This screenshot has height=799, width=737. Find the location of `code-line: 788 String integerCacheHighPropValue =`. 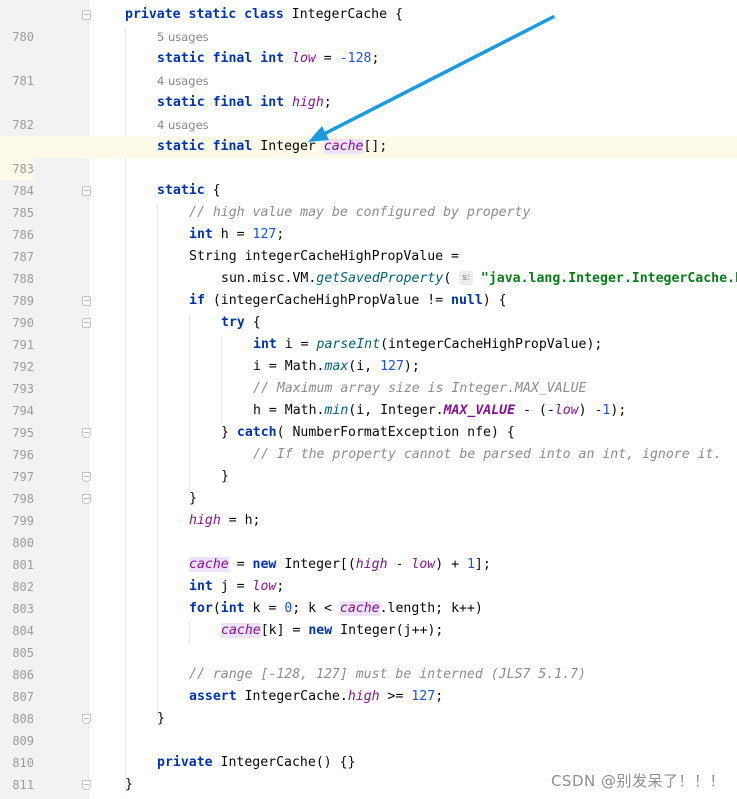

code-line: 788 String integerCacheHighPropValue = is located at coordinates (368, 266).